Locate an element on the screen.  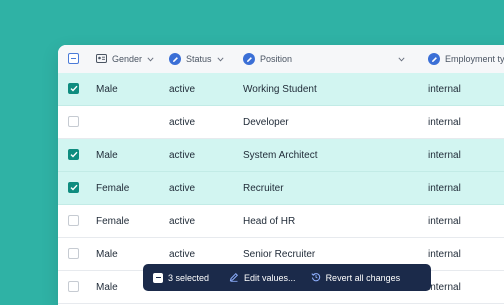
revert-all-changes-button: Revert all changes is located at coordinates (355, 278).